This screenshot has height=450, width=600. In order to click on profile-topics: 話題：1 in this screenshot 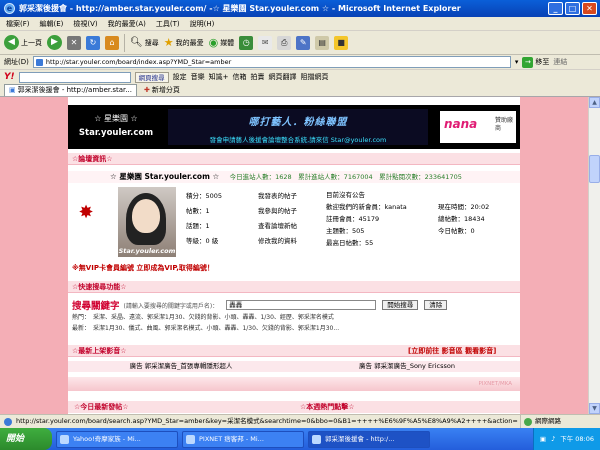, I will do `click(198, 226)`.